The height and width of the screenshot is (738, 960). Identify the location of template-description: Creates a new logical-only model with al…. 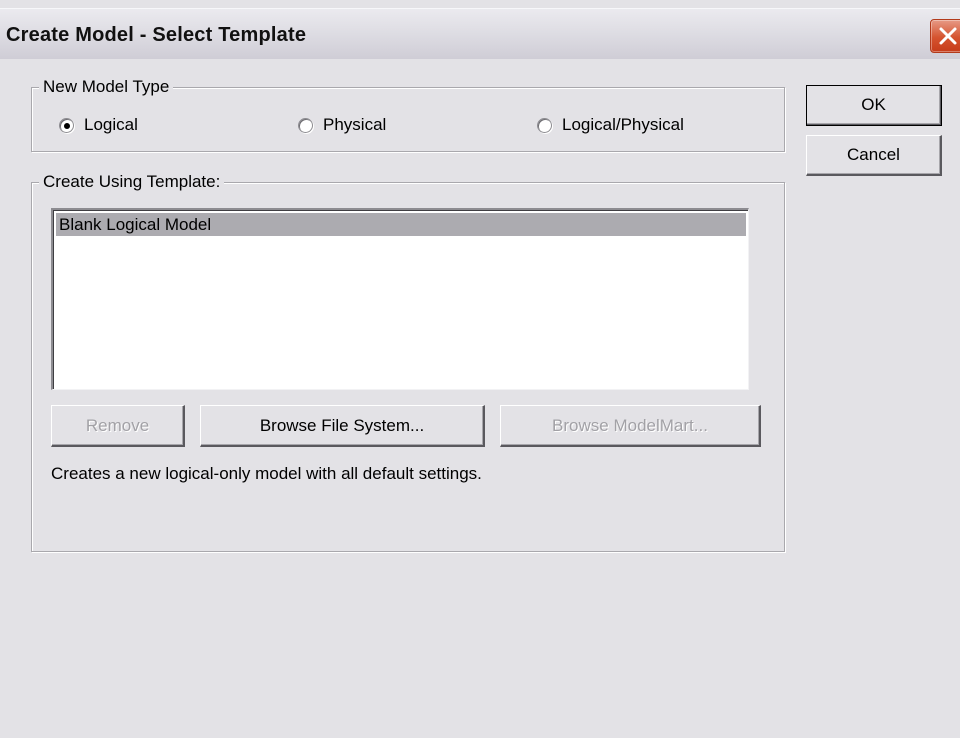
(266, 473).